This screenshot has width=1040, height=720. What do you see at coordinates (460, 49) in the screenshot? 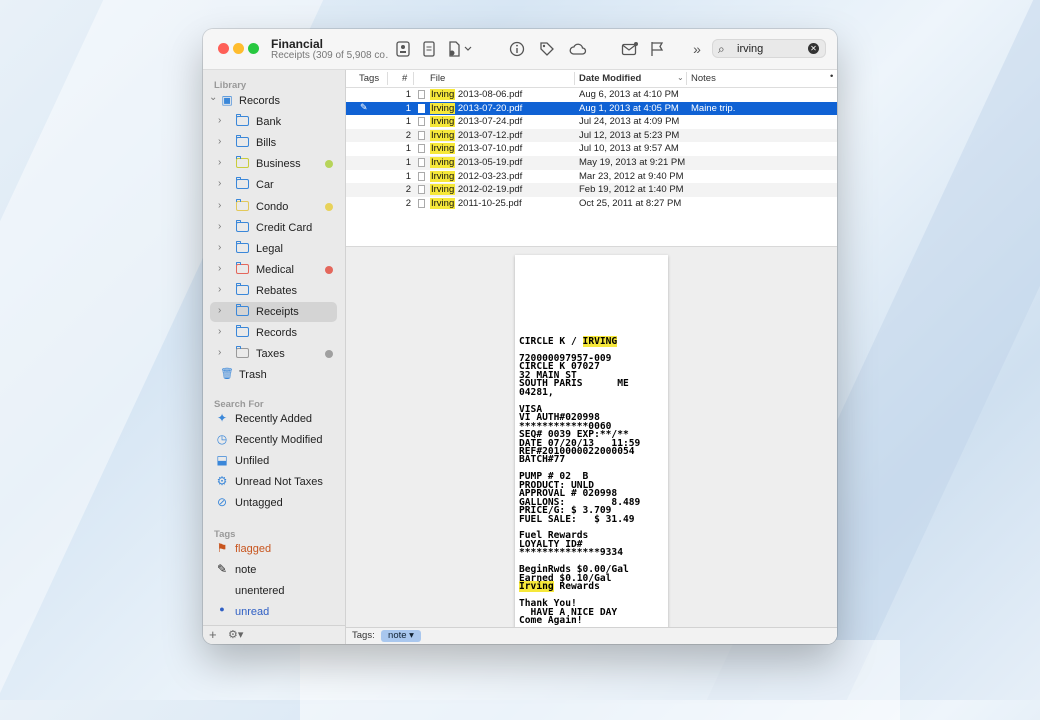
I see `open-with-menu-icon` at bounding box center [460, 49].